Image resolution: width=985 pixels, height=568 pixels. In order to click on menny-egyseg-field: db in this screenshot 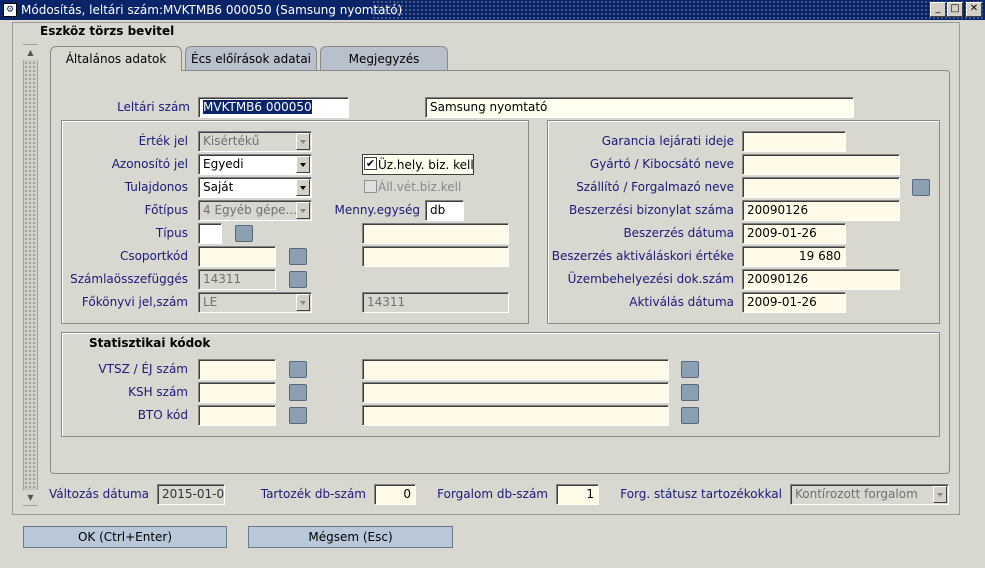, I will do `click(444, 210)`.